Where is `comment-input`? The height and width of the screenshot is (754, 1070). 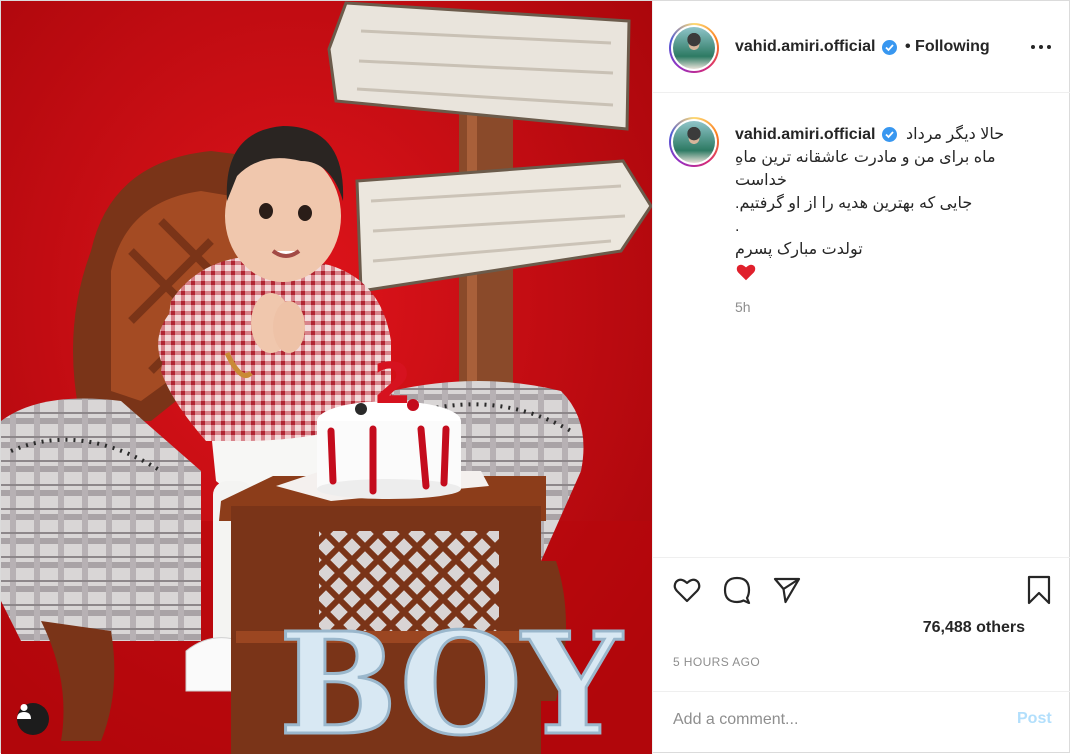
comment-input is located at coordinates (833, 720).